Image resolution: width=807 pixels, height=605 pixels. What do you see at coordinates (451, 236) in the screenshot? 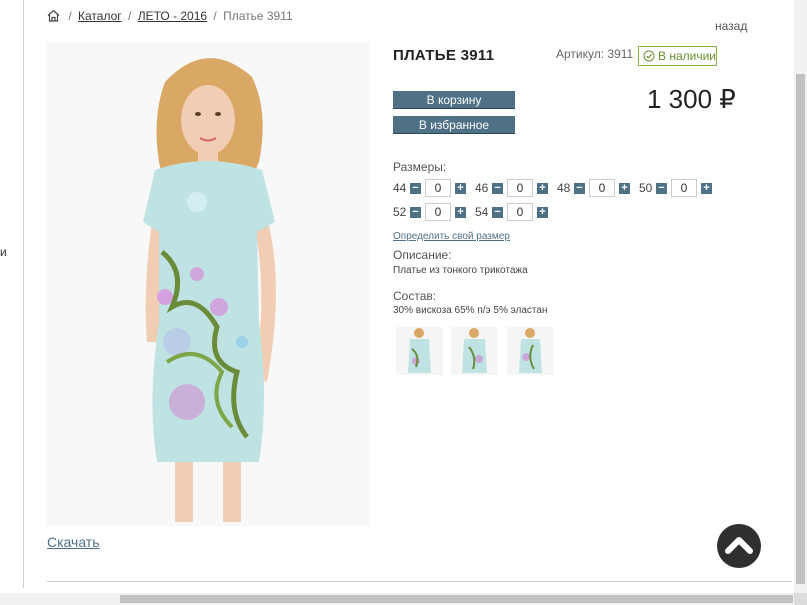
I see `determine-size-link: Определить свой размер` at bounding box center [451, 236].